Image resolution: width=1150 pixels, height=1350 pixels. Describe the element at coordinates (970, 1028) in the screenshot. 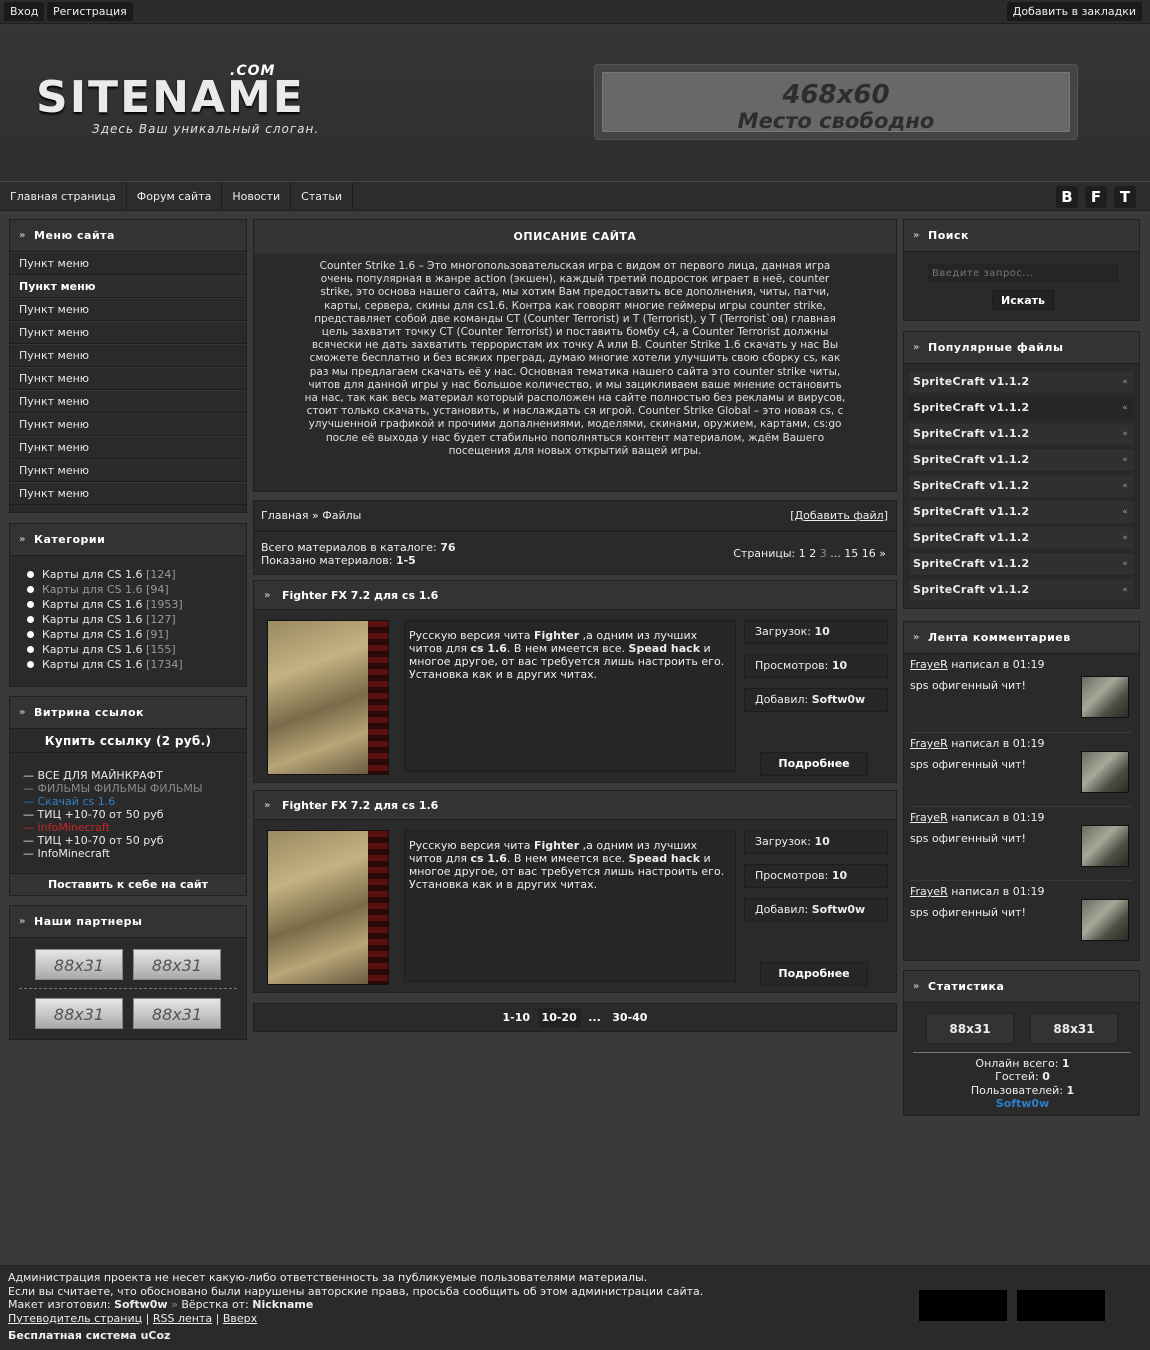

I see `stats-counter-1: 88x31` at that location.